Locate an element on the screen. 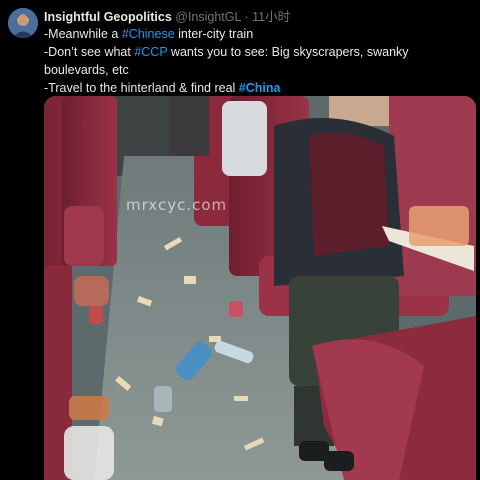  hashtag-china: #China is located at coordinates (260, 88).